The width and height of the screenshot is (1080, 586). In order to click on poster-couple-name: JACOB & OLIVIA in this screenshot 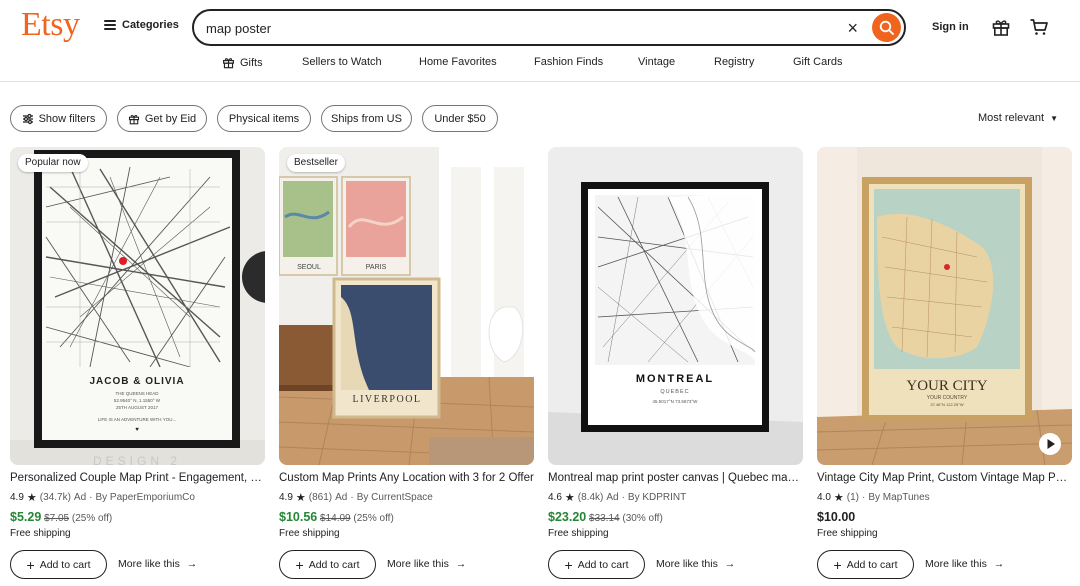, I will do `click(136, 381)`.